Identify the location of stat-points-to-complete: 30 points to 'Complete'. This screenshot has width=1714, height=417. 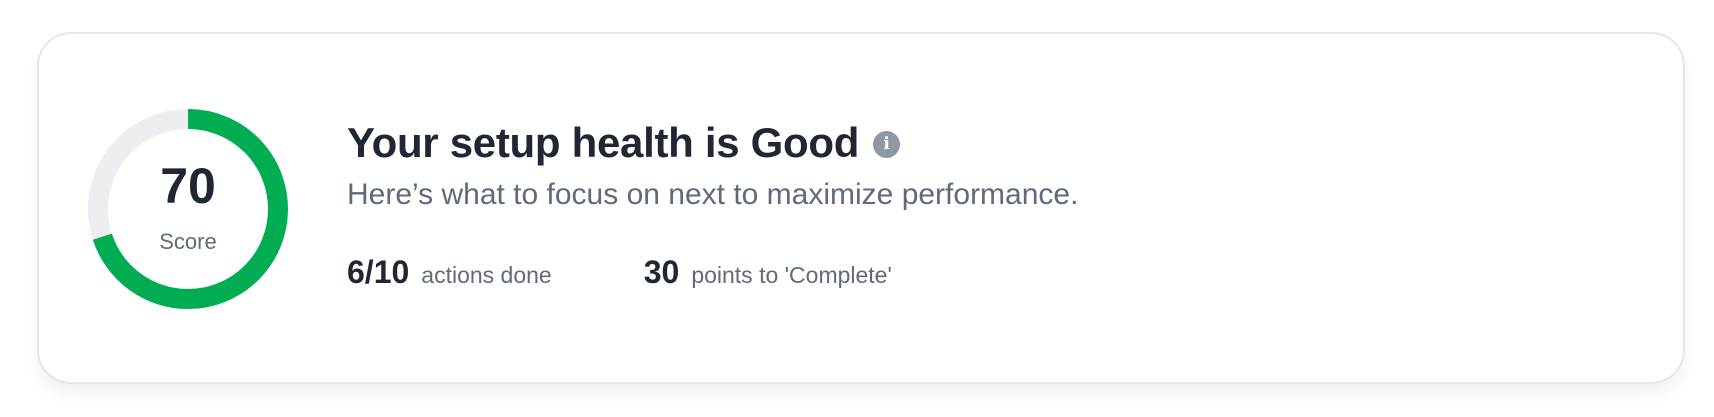
(768, 272).